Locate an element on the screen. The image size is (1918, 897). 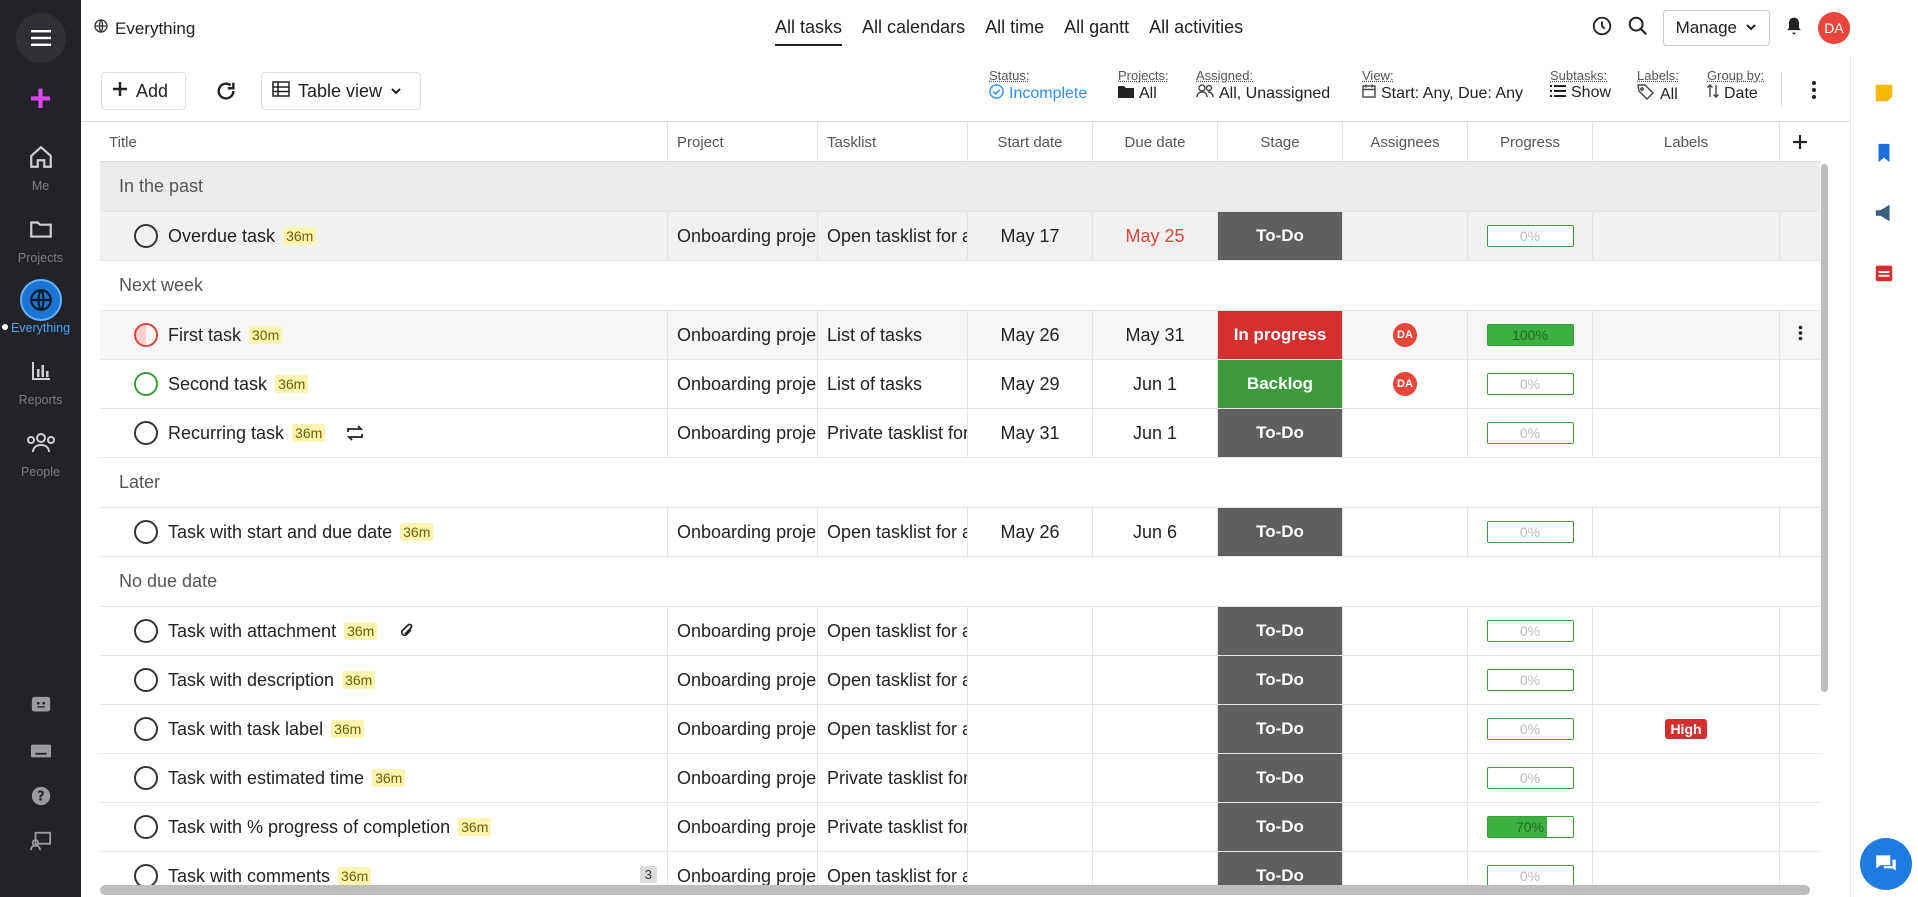
labels-filter: Labels: All is located at coordinates (1658, 86).